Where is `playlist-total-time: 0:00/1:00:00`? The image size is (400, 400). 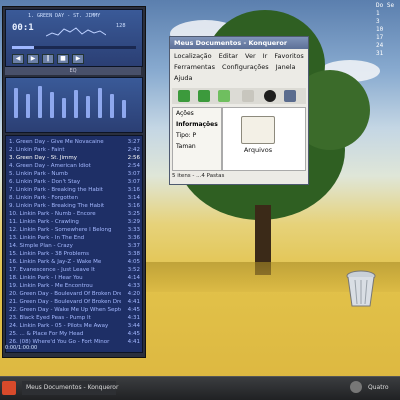
playlist-total-time: 0:00/1:00:00 is located at coordinates (21, 348).